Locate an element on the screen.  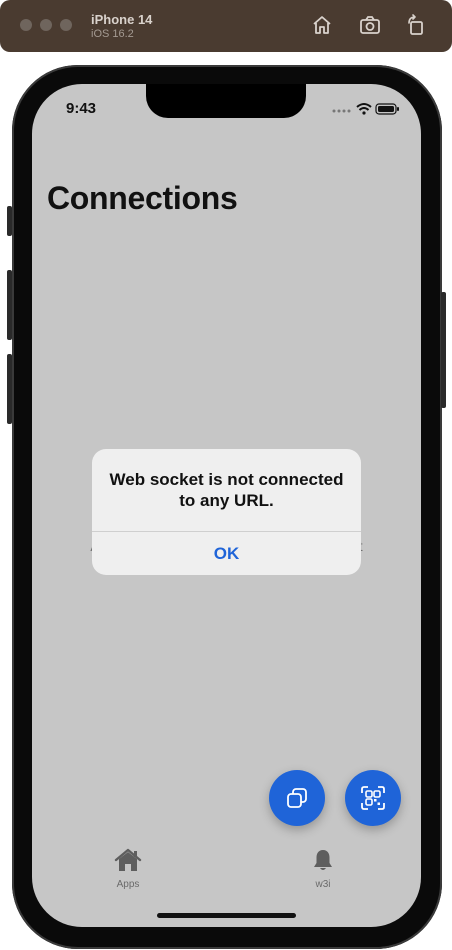
device-os-version: iOS 16.2 is located at coordinates (112, 34).